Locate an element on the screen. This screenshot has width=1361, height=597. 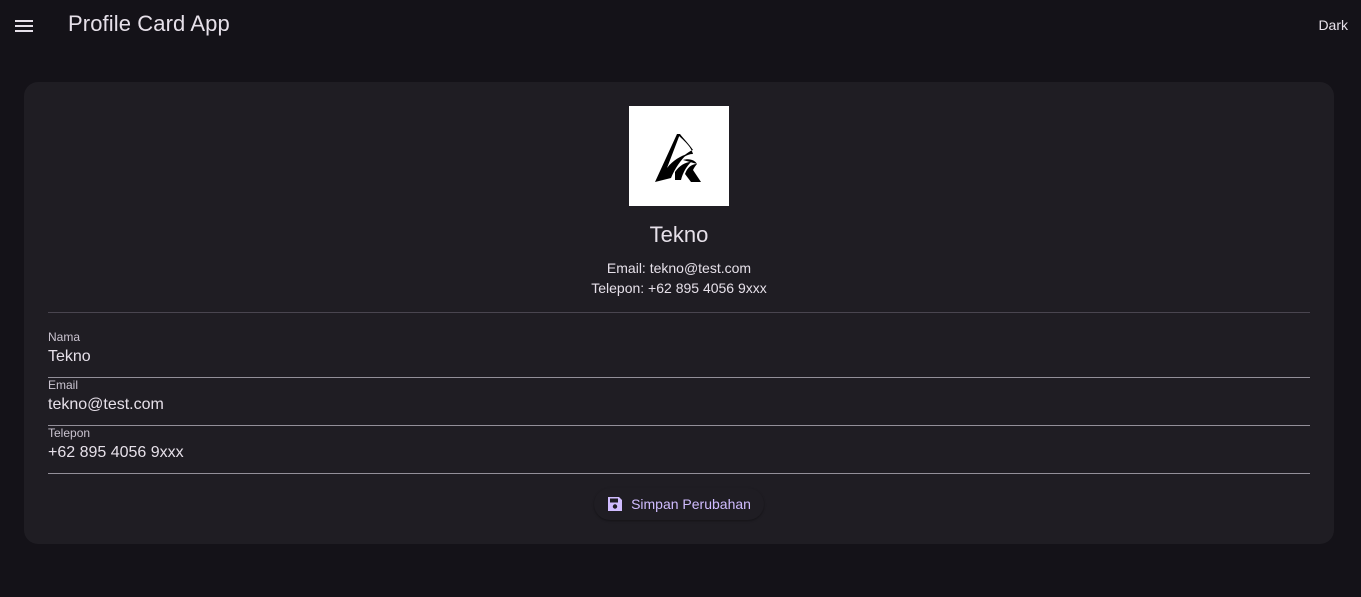
profile-email: Email: tekno@test.com is located at coordinates (679, 268).